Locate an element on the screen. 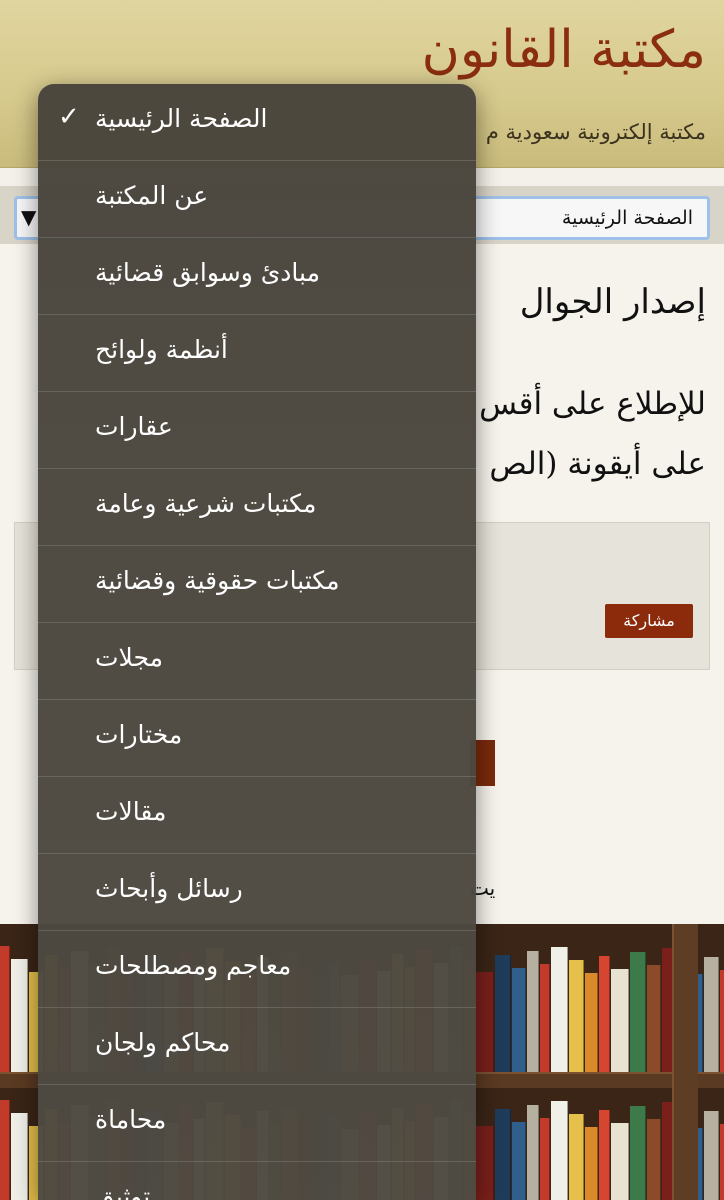  intro-text-line-1: للإطلاع على أقس is located at coordinates (592, 404).